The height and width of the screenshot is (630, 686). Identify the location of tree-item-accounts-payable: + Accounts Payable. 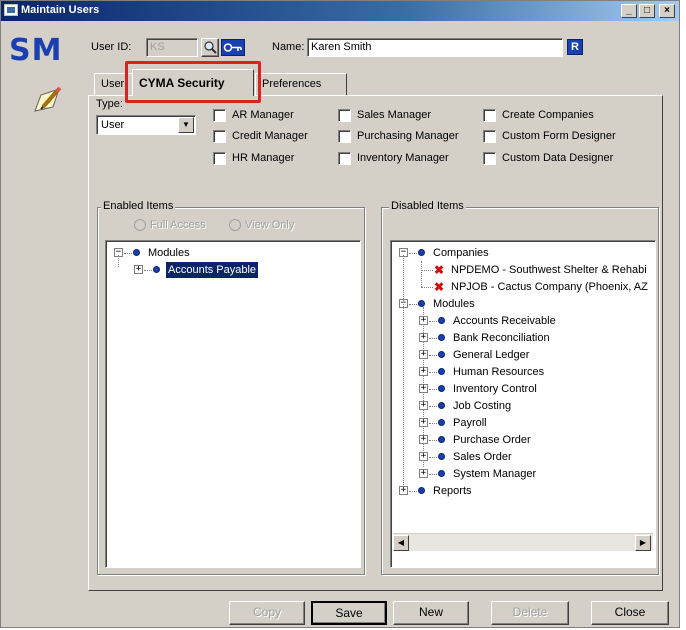
(234, 270).